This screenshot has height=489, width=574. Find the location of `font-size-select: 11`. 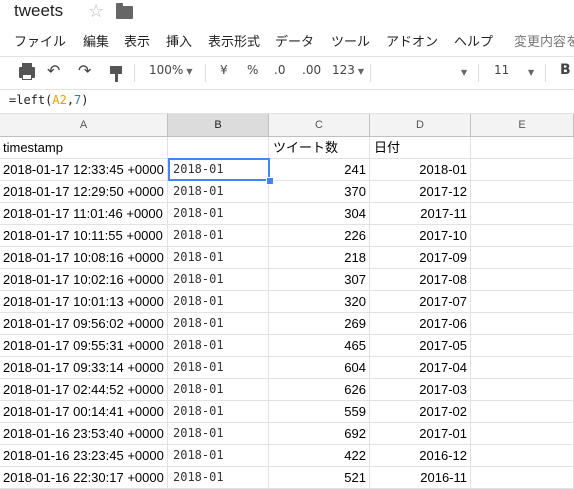

font-size-select: 11 is located at coordinates (501, 70).